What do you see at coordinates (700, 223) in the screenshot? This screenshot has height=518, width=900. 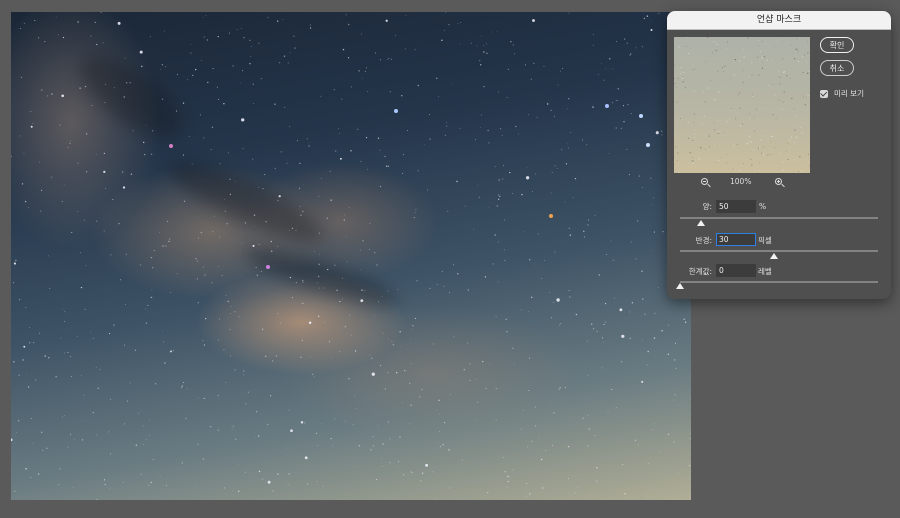 I see `amount-slider-thumb` at bounding box center [700, 223].